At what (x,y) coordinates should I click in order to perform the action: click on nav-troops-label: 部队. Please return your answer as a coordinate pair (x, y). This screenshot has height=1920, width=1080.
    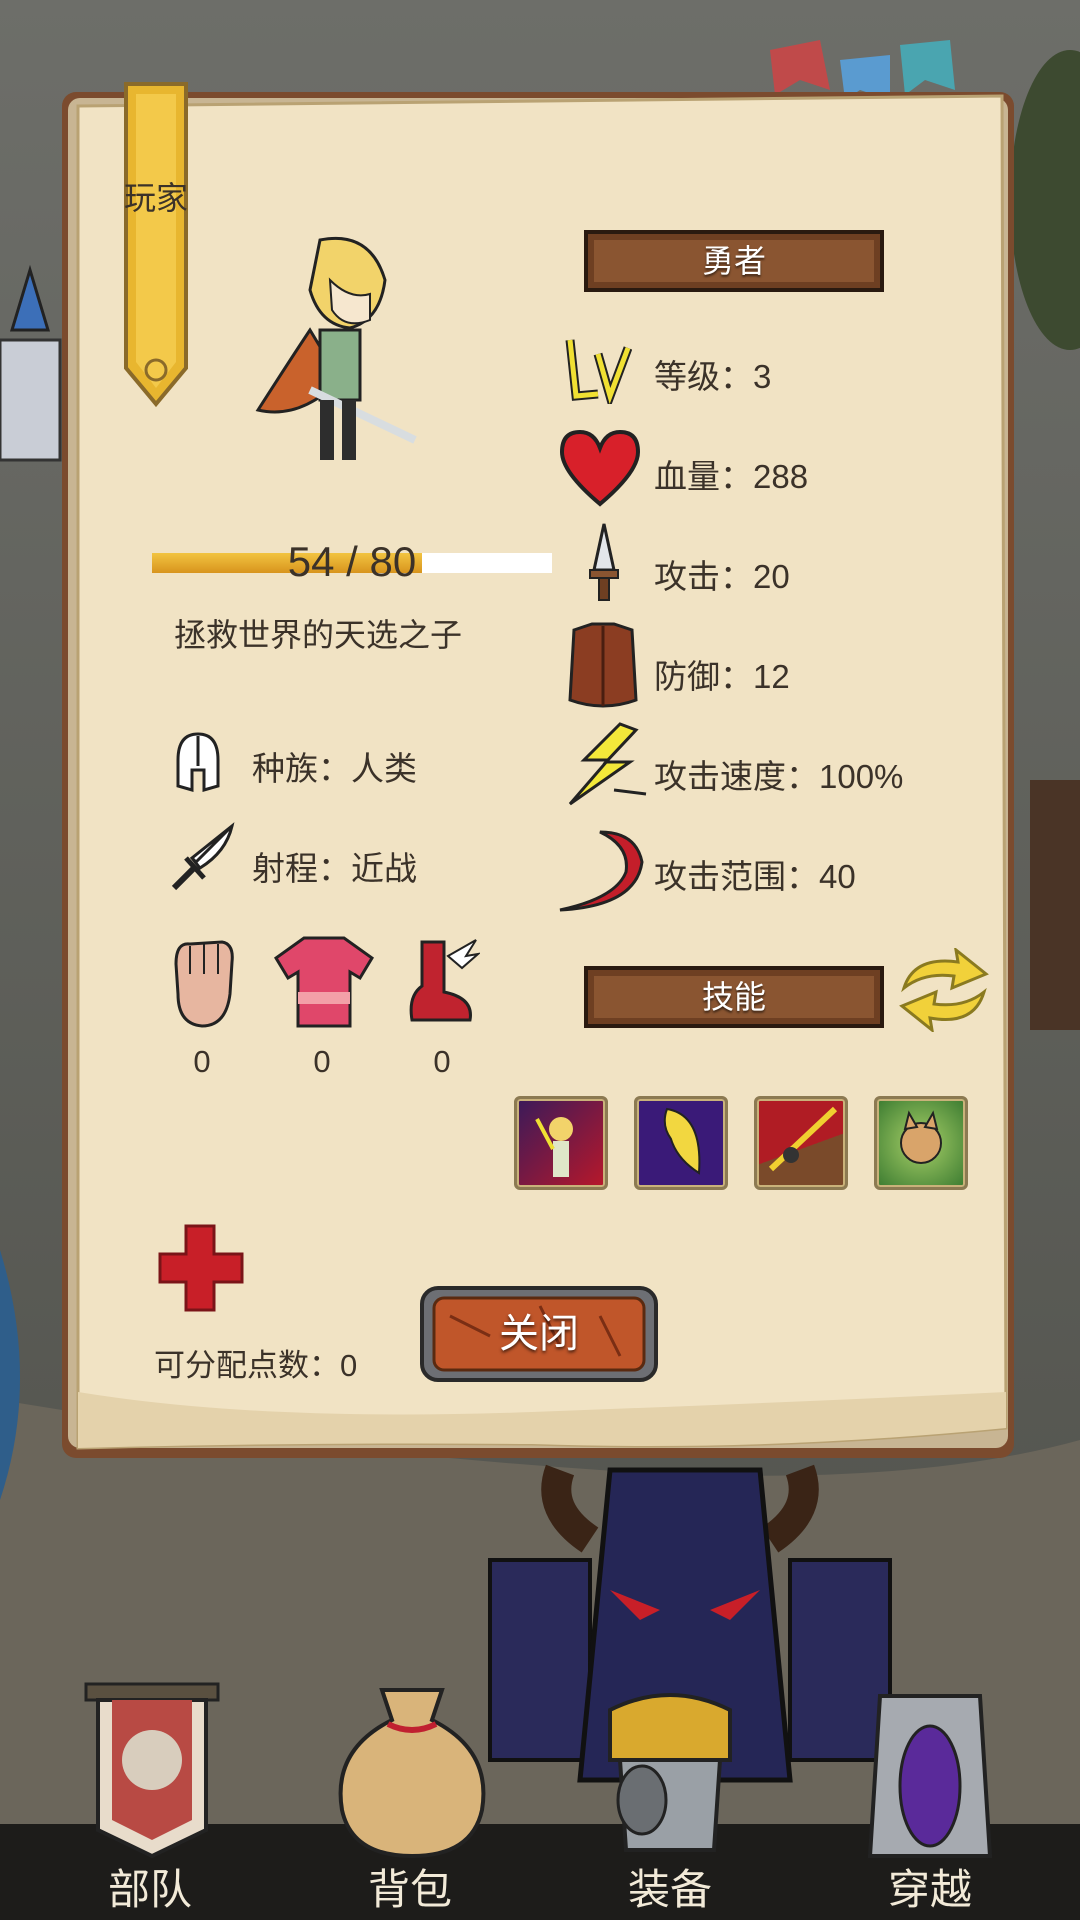
    Looking at the image, I should click on (149, 1889).